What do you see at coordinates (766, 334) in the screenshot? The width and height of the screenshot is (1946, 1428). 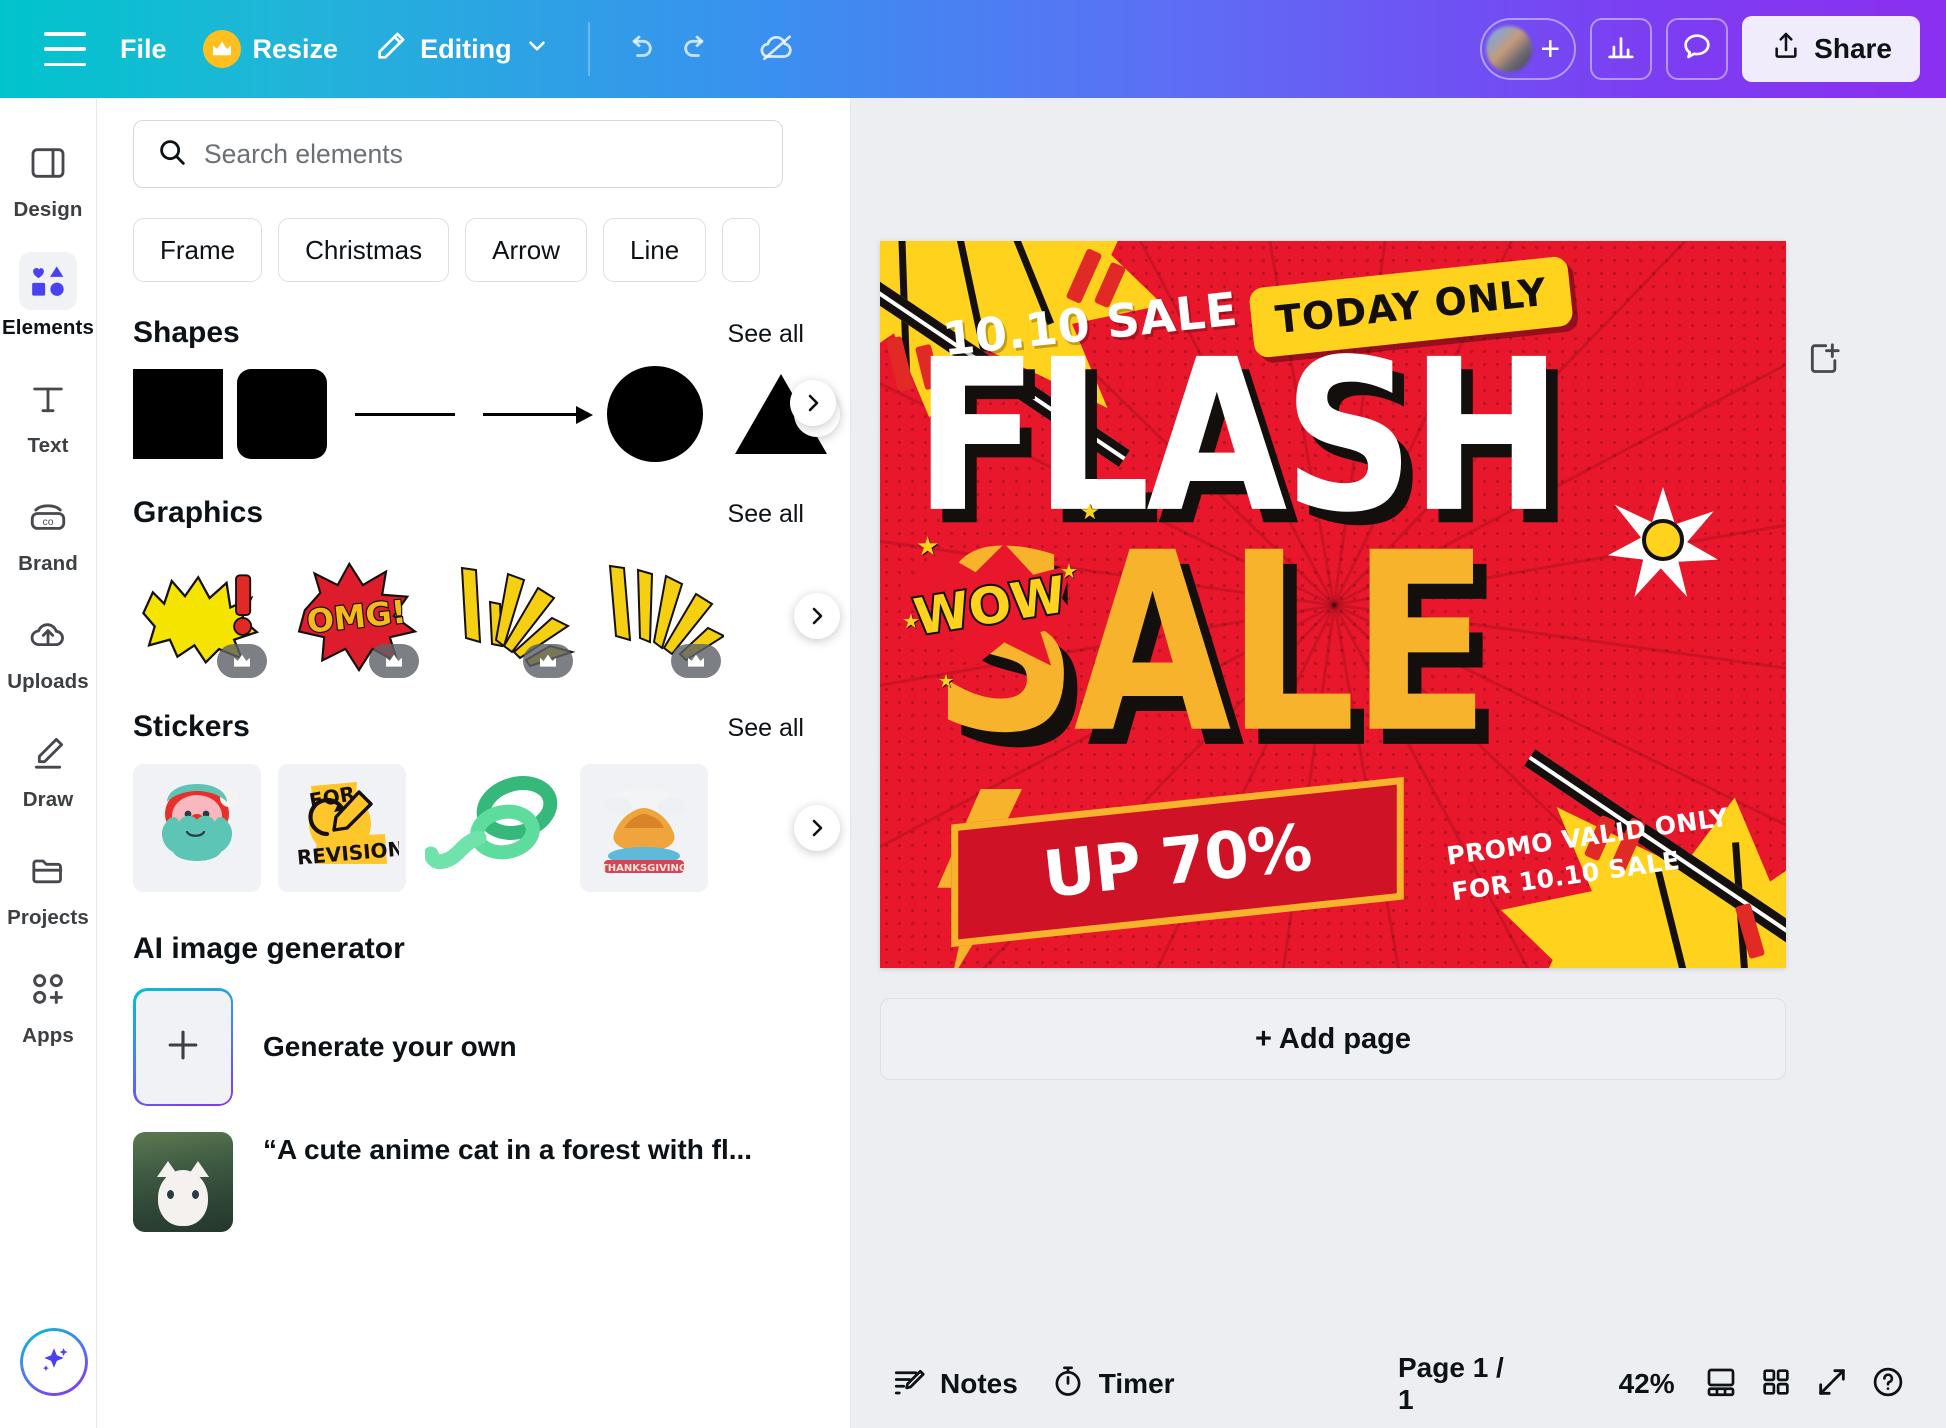 I see `shapes-see-all: See all` at bounding box center [766, 334].